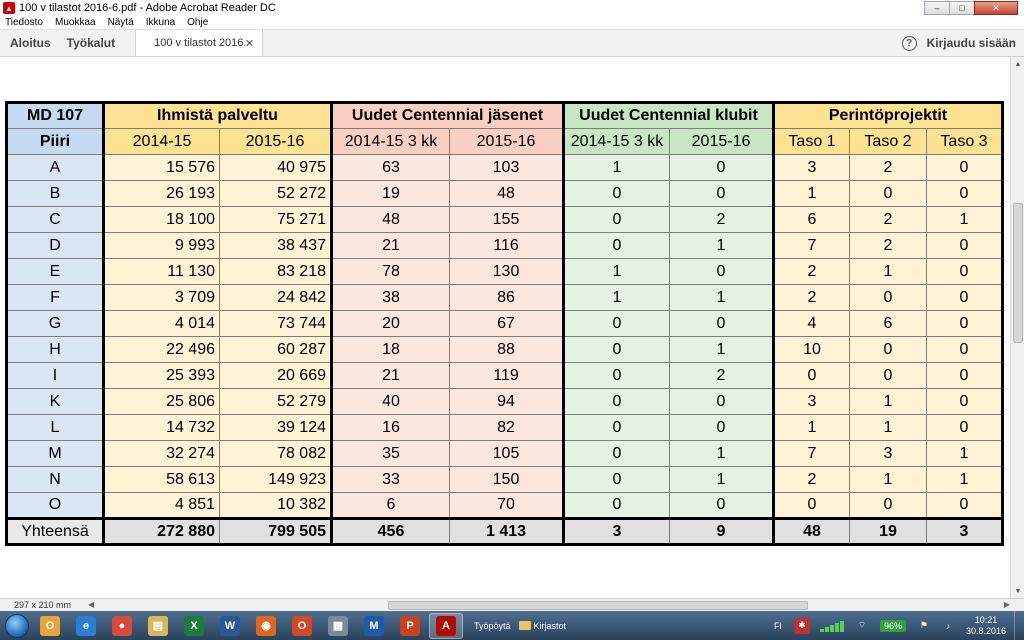 The image size is (1024, 640). I want to click on mail-app-button: M, so click(374, 626).